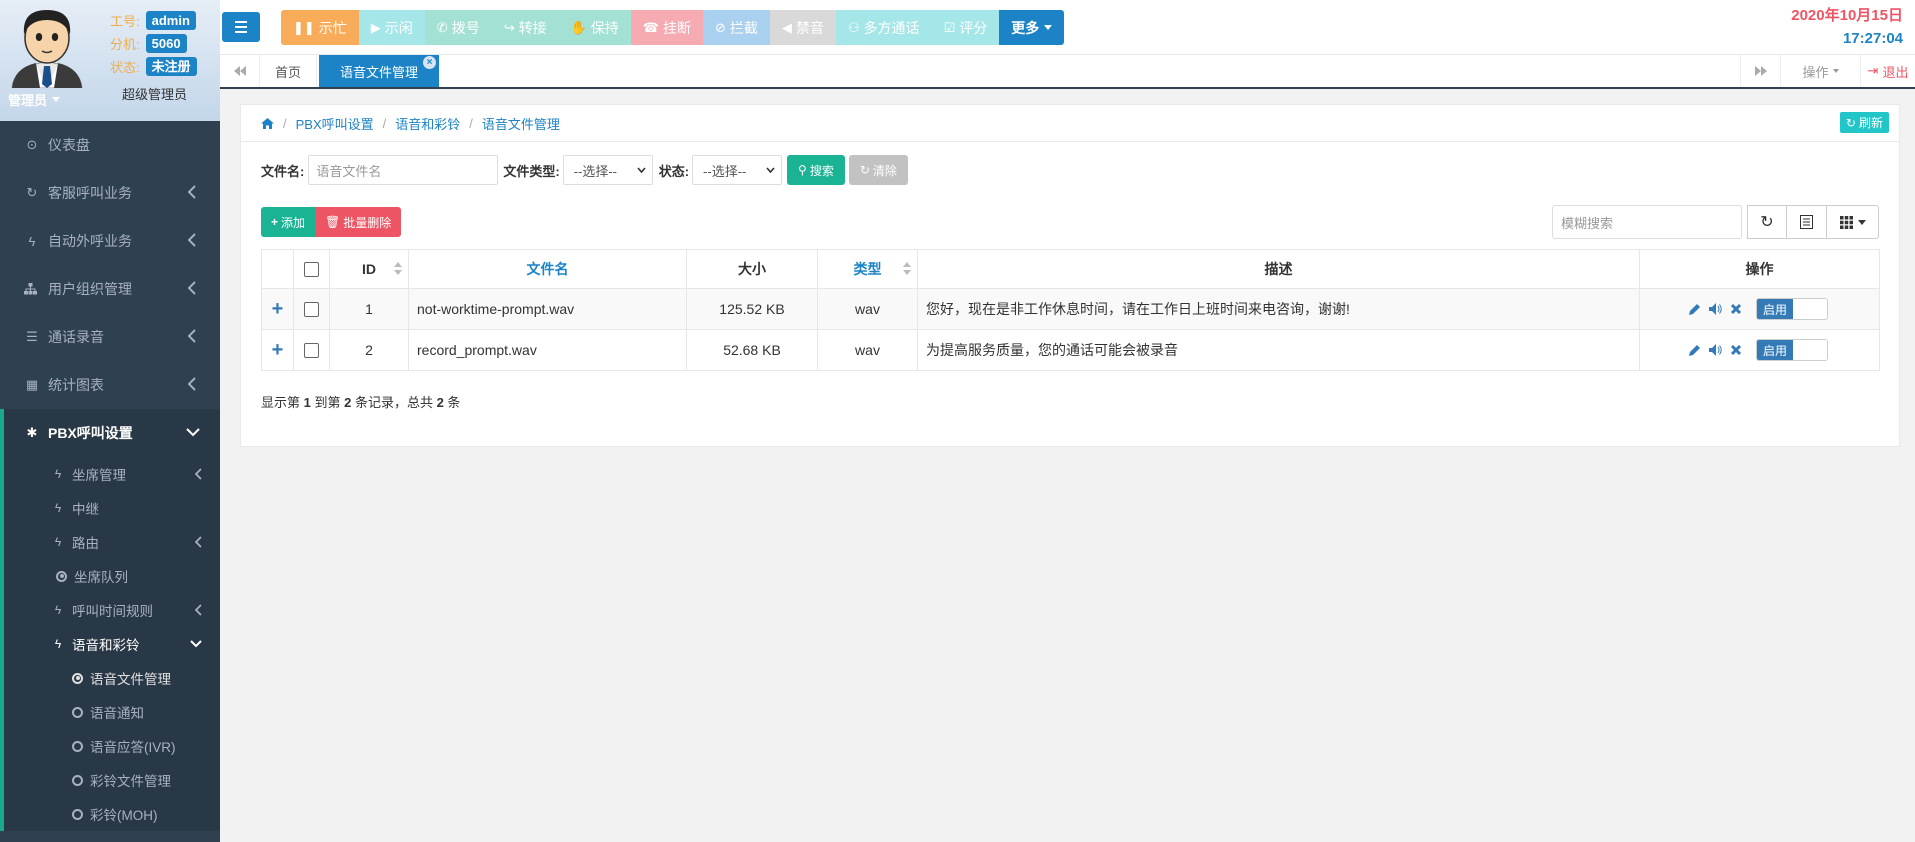 Image resolution: width=1915 pixels, height=842 pixels. What do you see at coordinates (878, 170) in the screenshot?
I see `clear-button: ↻ 清除` at bounding box center [878, 170].